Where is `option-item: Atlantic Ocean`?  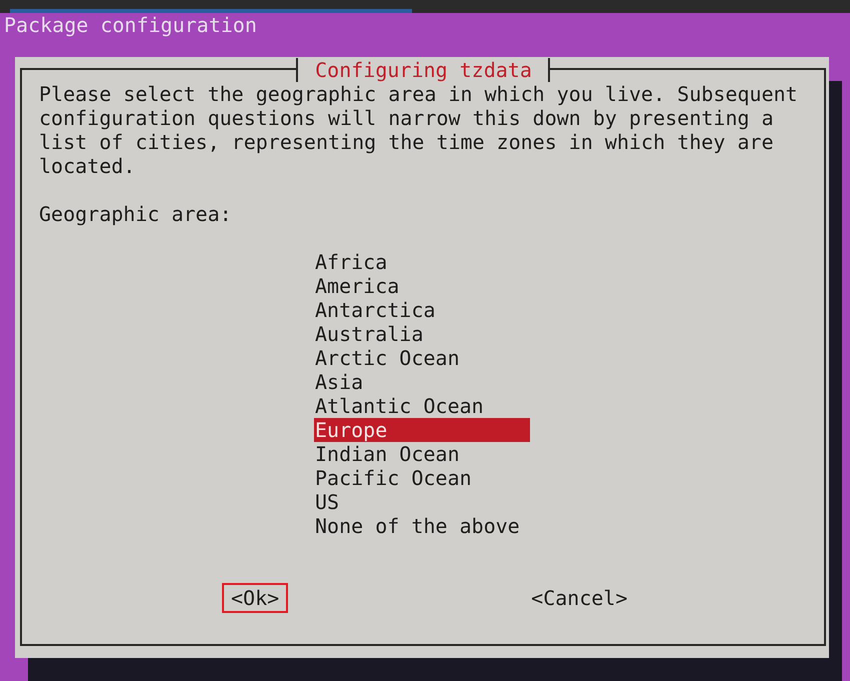
option-item: Atlantic Ocean is located at coordinates (422, 406).